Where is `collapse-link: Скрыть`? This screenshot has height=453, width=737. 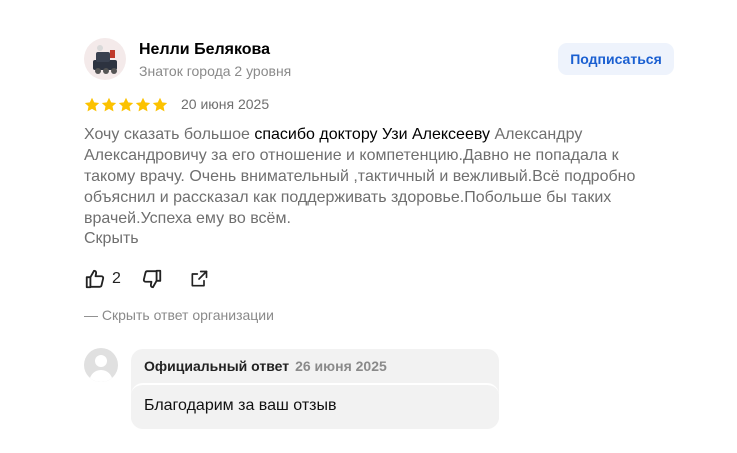 collapse-link: Скрыть is located at coordinates (111, 239).